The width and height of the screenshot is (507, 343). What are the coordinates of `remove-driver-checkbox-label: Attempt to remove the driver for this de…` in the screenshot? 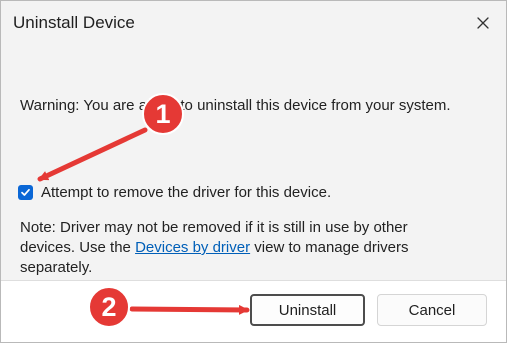 It's located at (186, 192).